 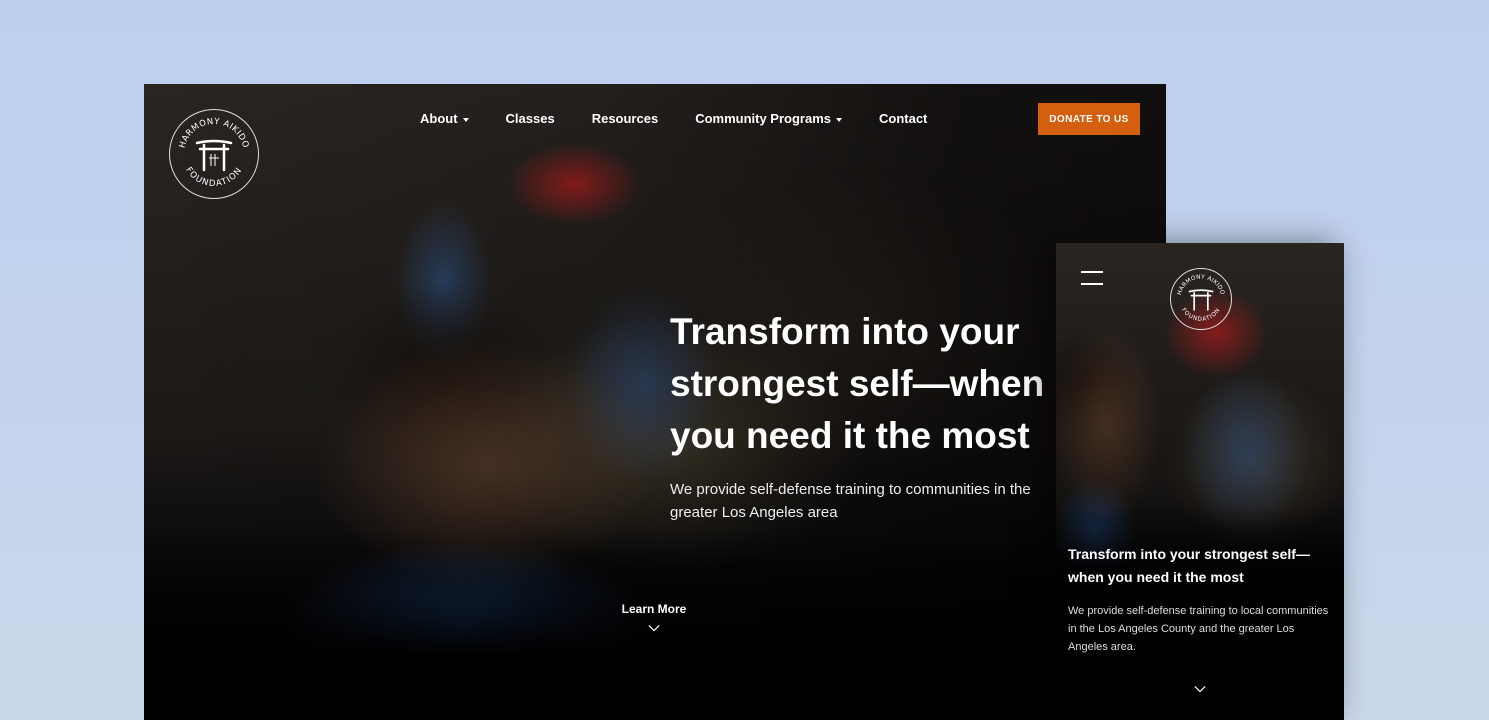 I want to click on nav-label: Contact, so click(x=903, y=118).